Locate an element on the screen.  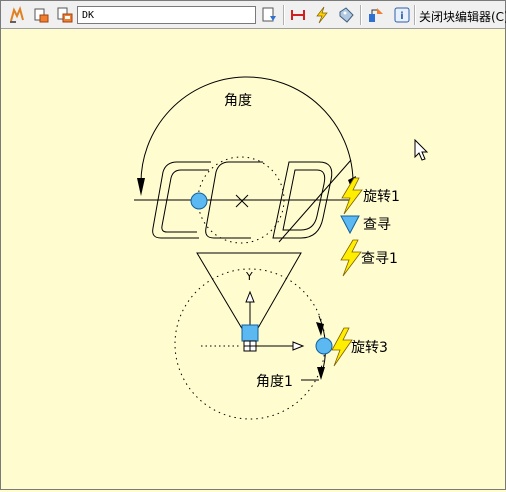
action-lookup1-icon is located at coordinates (351, 258).